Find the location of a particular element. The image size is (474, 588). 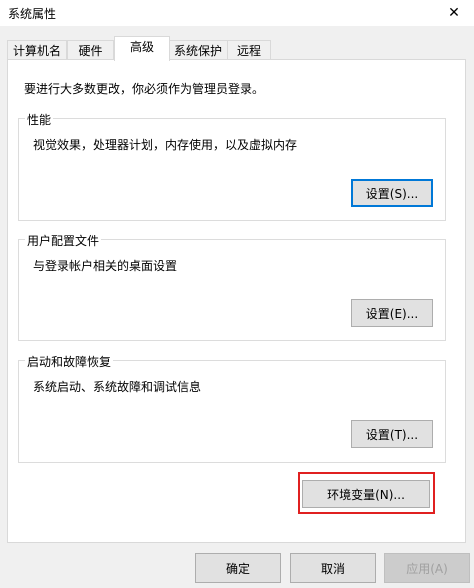

close-icon: ✕ is located at coordinates (454, 13).